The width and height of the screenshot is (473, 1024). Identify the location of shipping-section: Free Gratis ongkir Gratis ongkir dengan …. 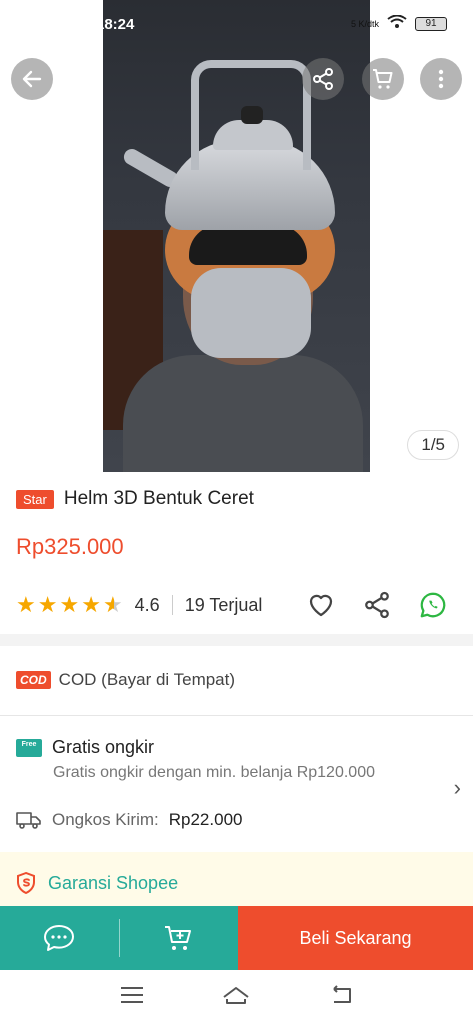
(238, 768).